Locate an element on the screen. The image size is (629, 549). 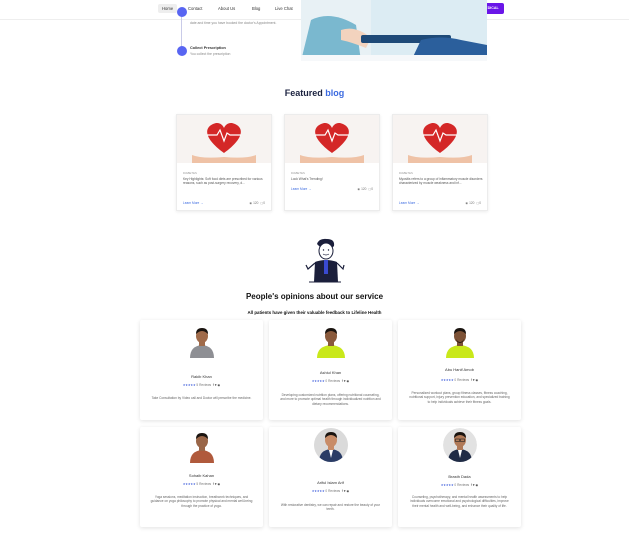
featured-blog-heading: Featured blog is located at coordinates (314, 93).